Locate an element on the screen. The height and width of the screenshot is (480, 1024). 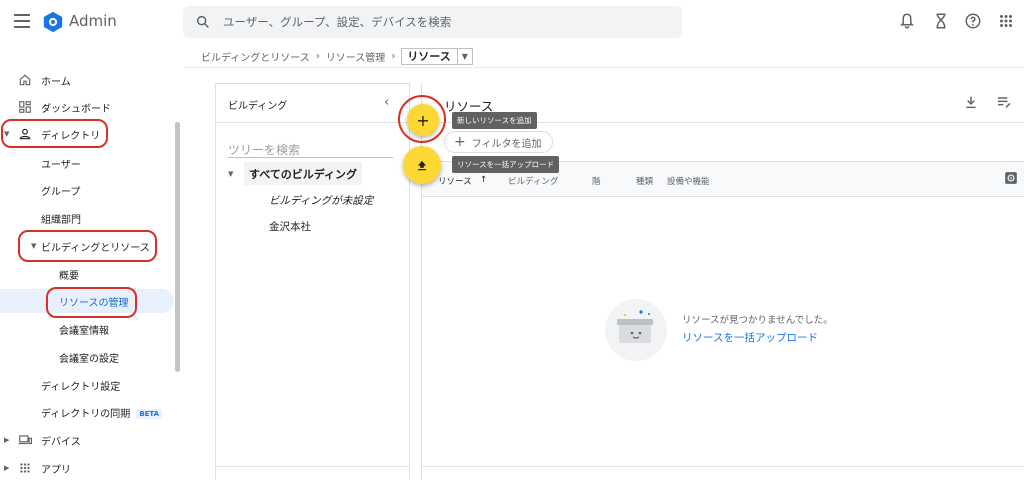
tree-search-input: ツリーを検索 is located at coordinates (310, 149).